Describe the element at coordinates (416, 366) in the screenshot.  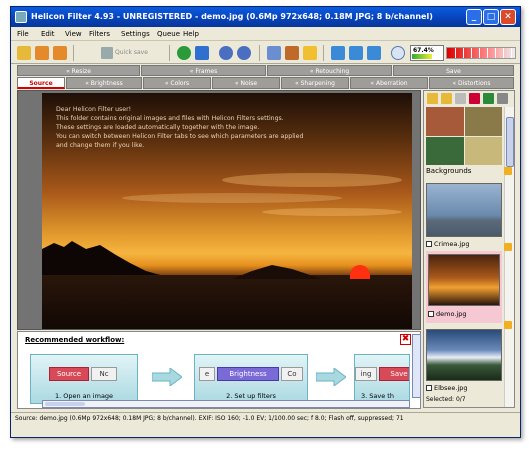
I see `workflow-side-scrollbar` at that location.